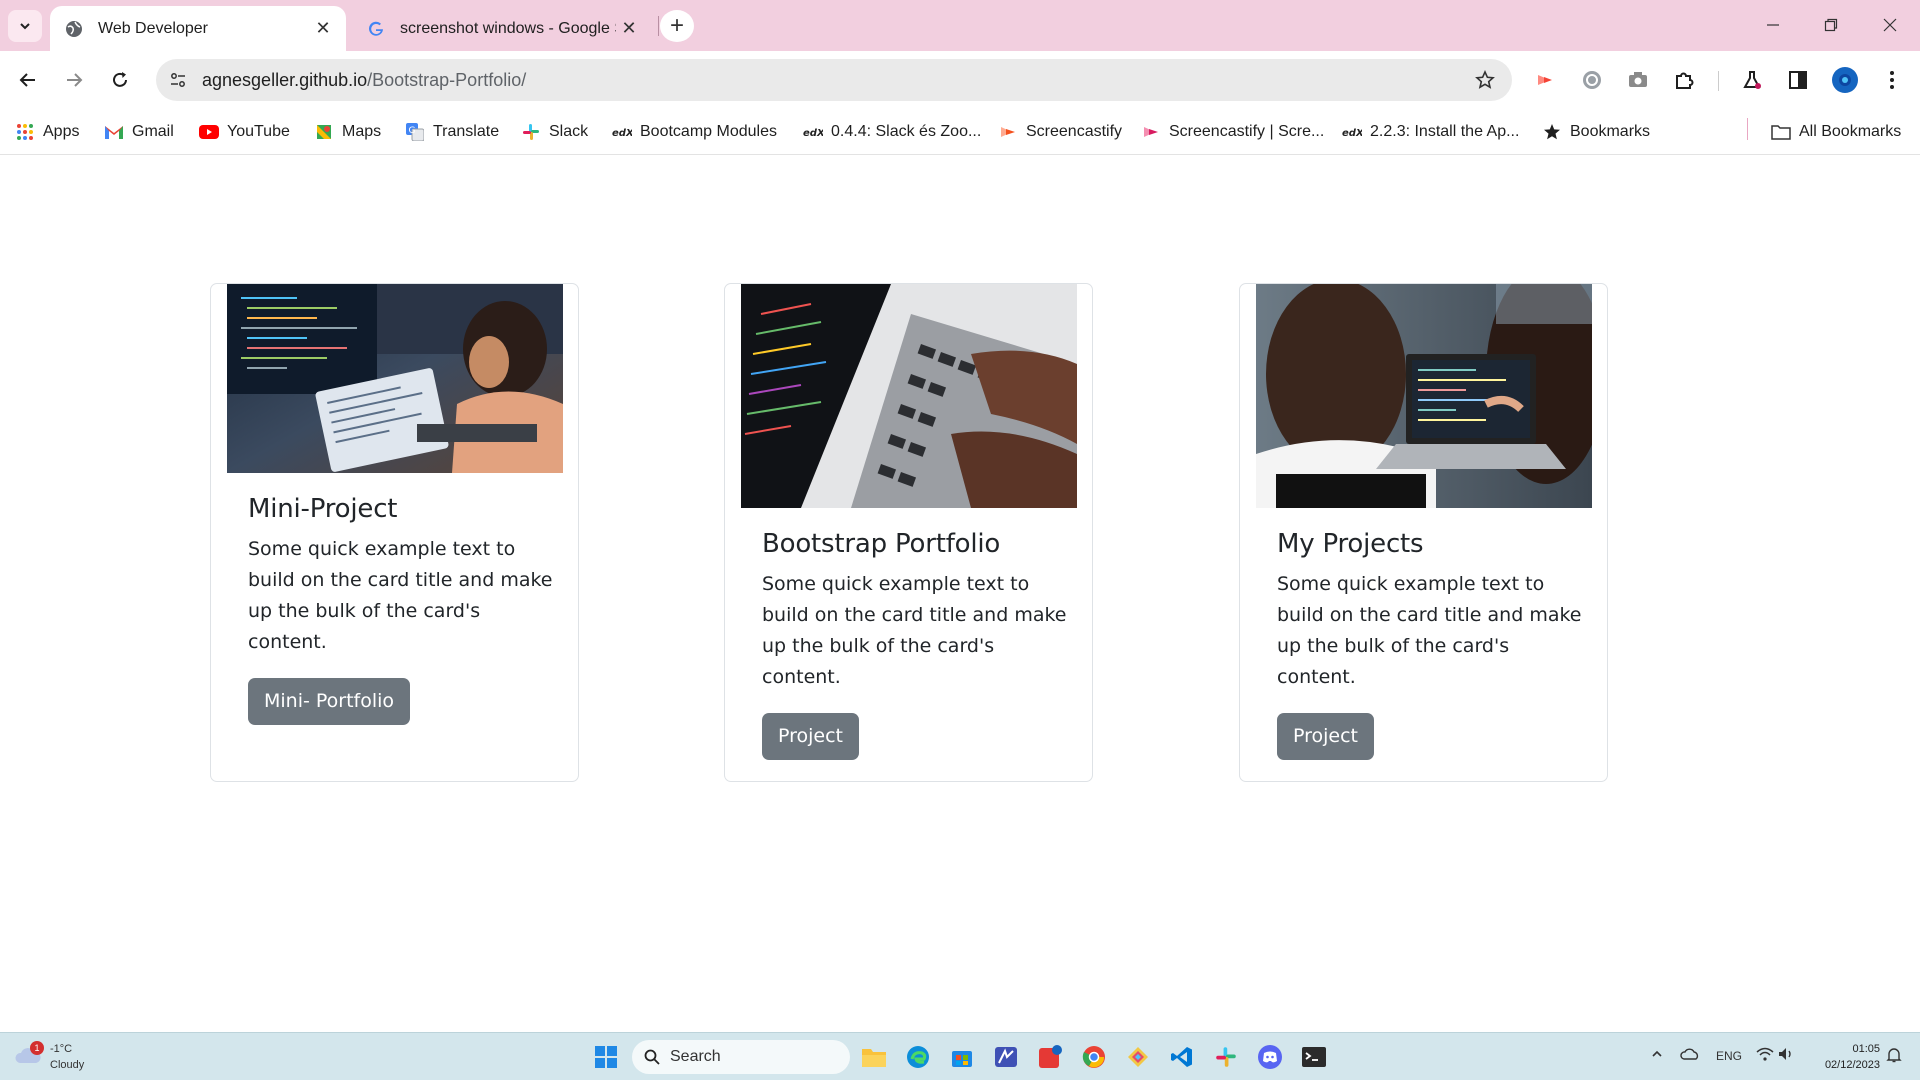  I want to click on slack-app-icon, so click(1226, 1057).